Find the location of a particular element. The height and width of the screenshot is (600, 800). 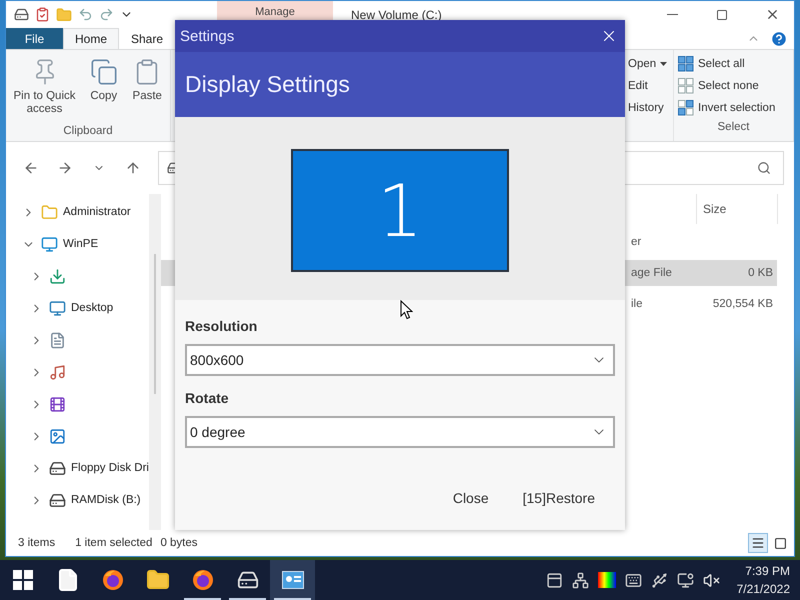

file-size: 0 KB is located at coordinates (760, 273).